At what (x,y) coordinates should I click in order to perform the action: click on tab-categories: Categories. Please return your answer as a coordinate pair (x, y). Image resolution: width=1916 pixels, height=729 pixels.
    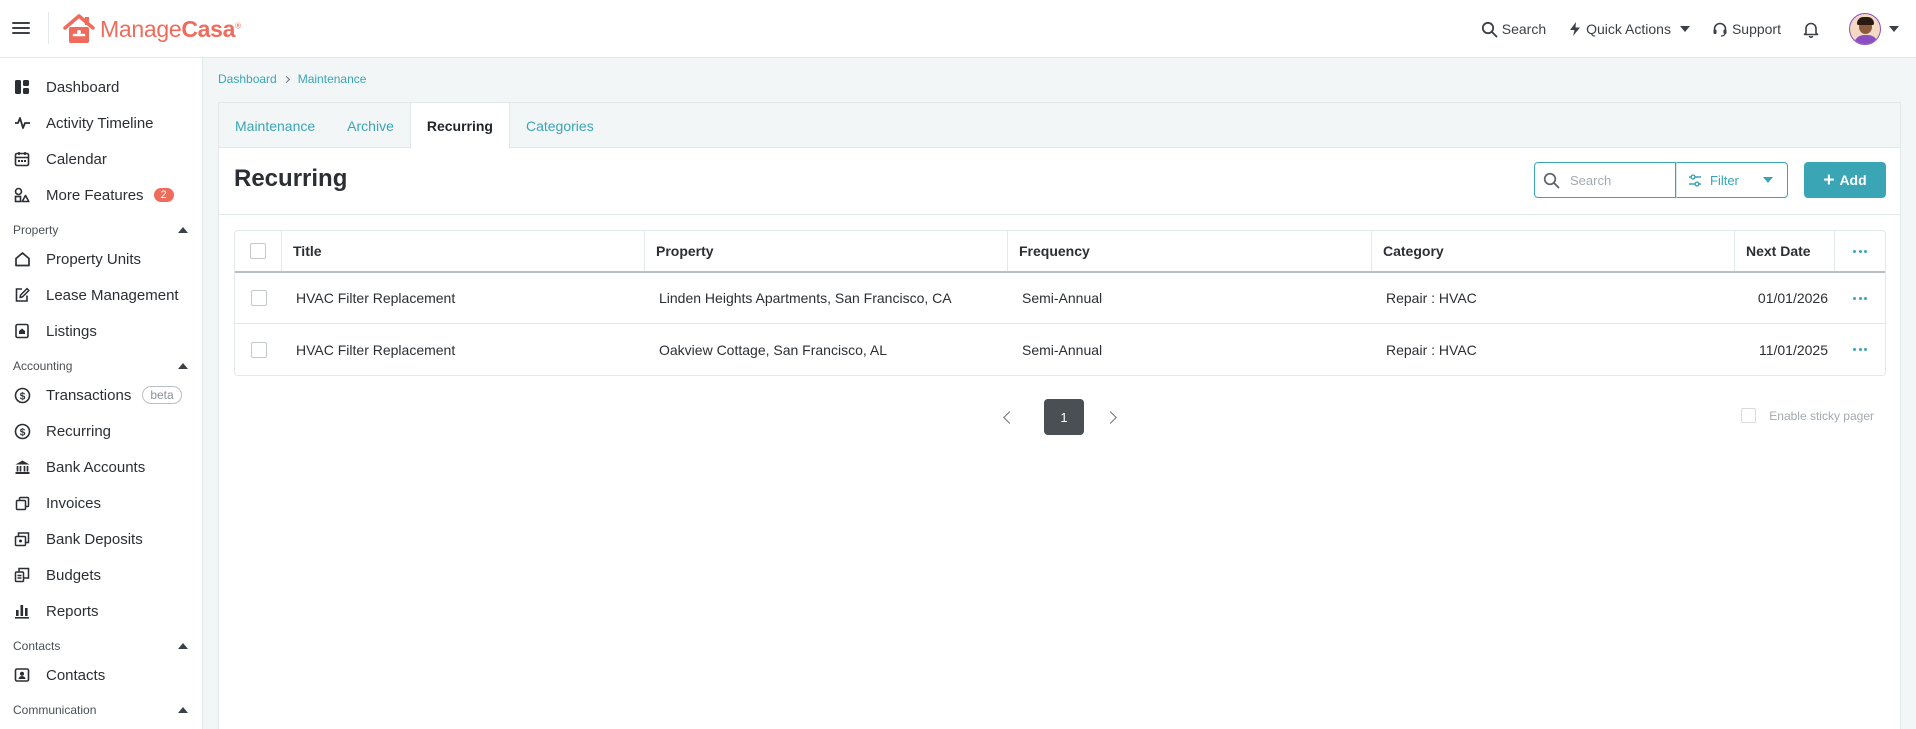
    Looking at the image, I should click on (560, 125).